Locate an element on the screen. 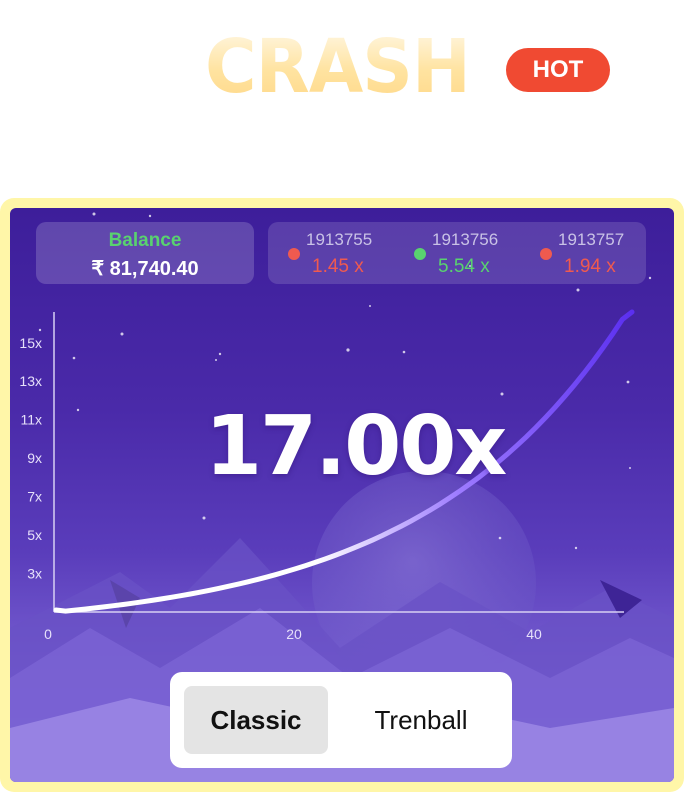 The width and height of the screenshot is (684, 792). y-tick-label: 3x is located at coordinates (34, 574).